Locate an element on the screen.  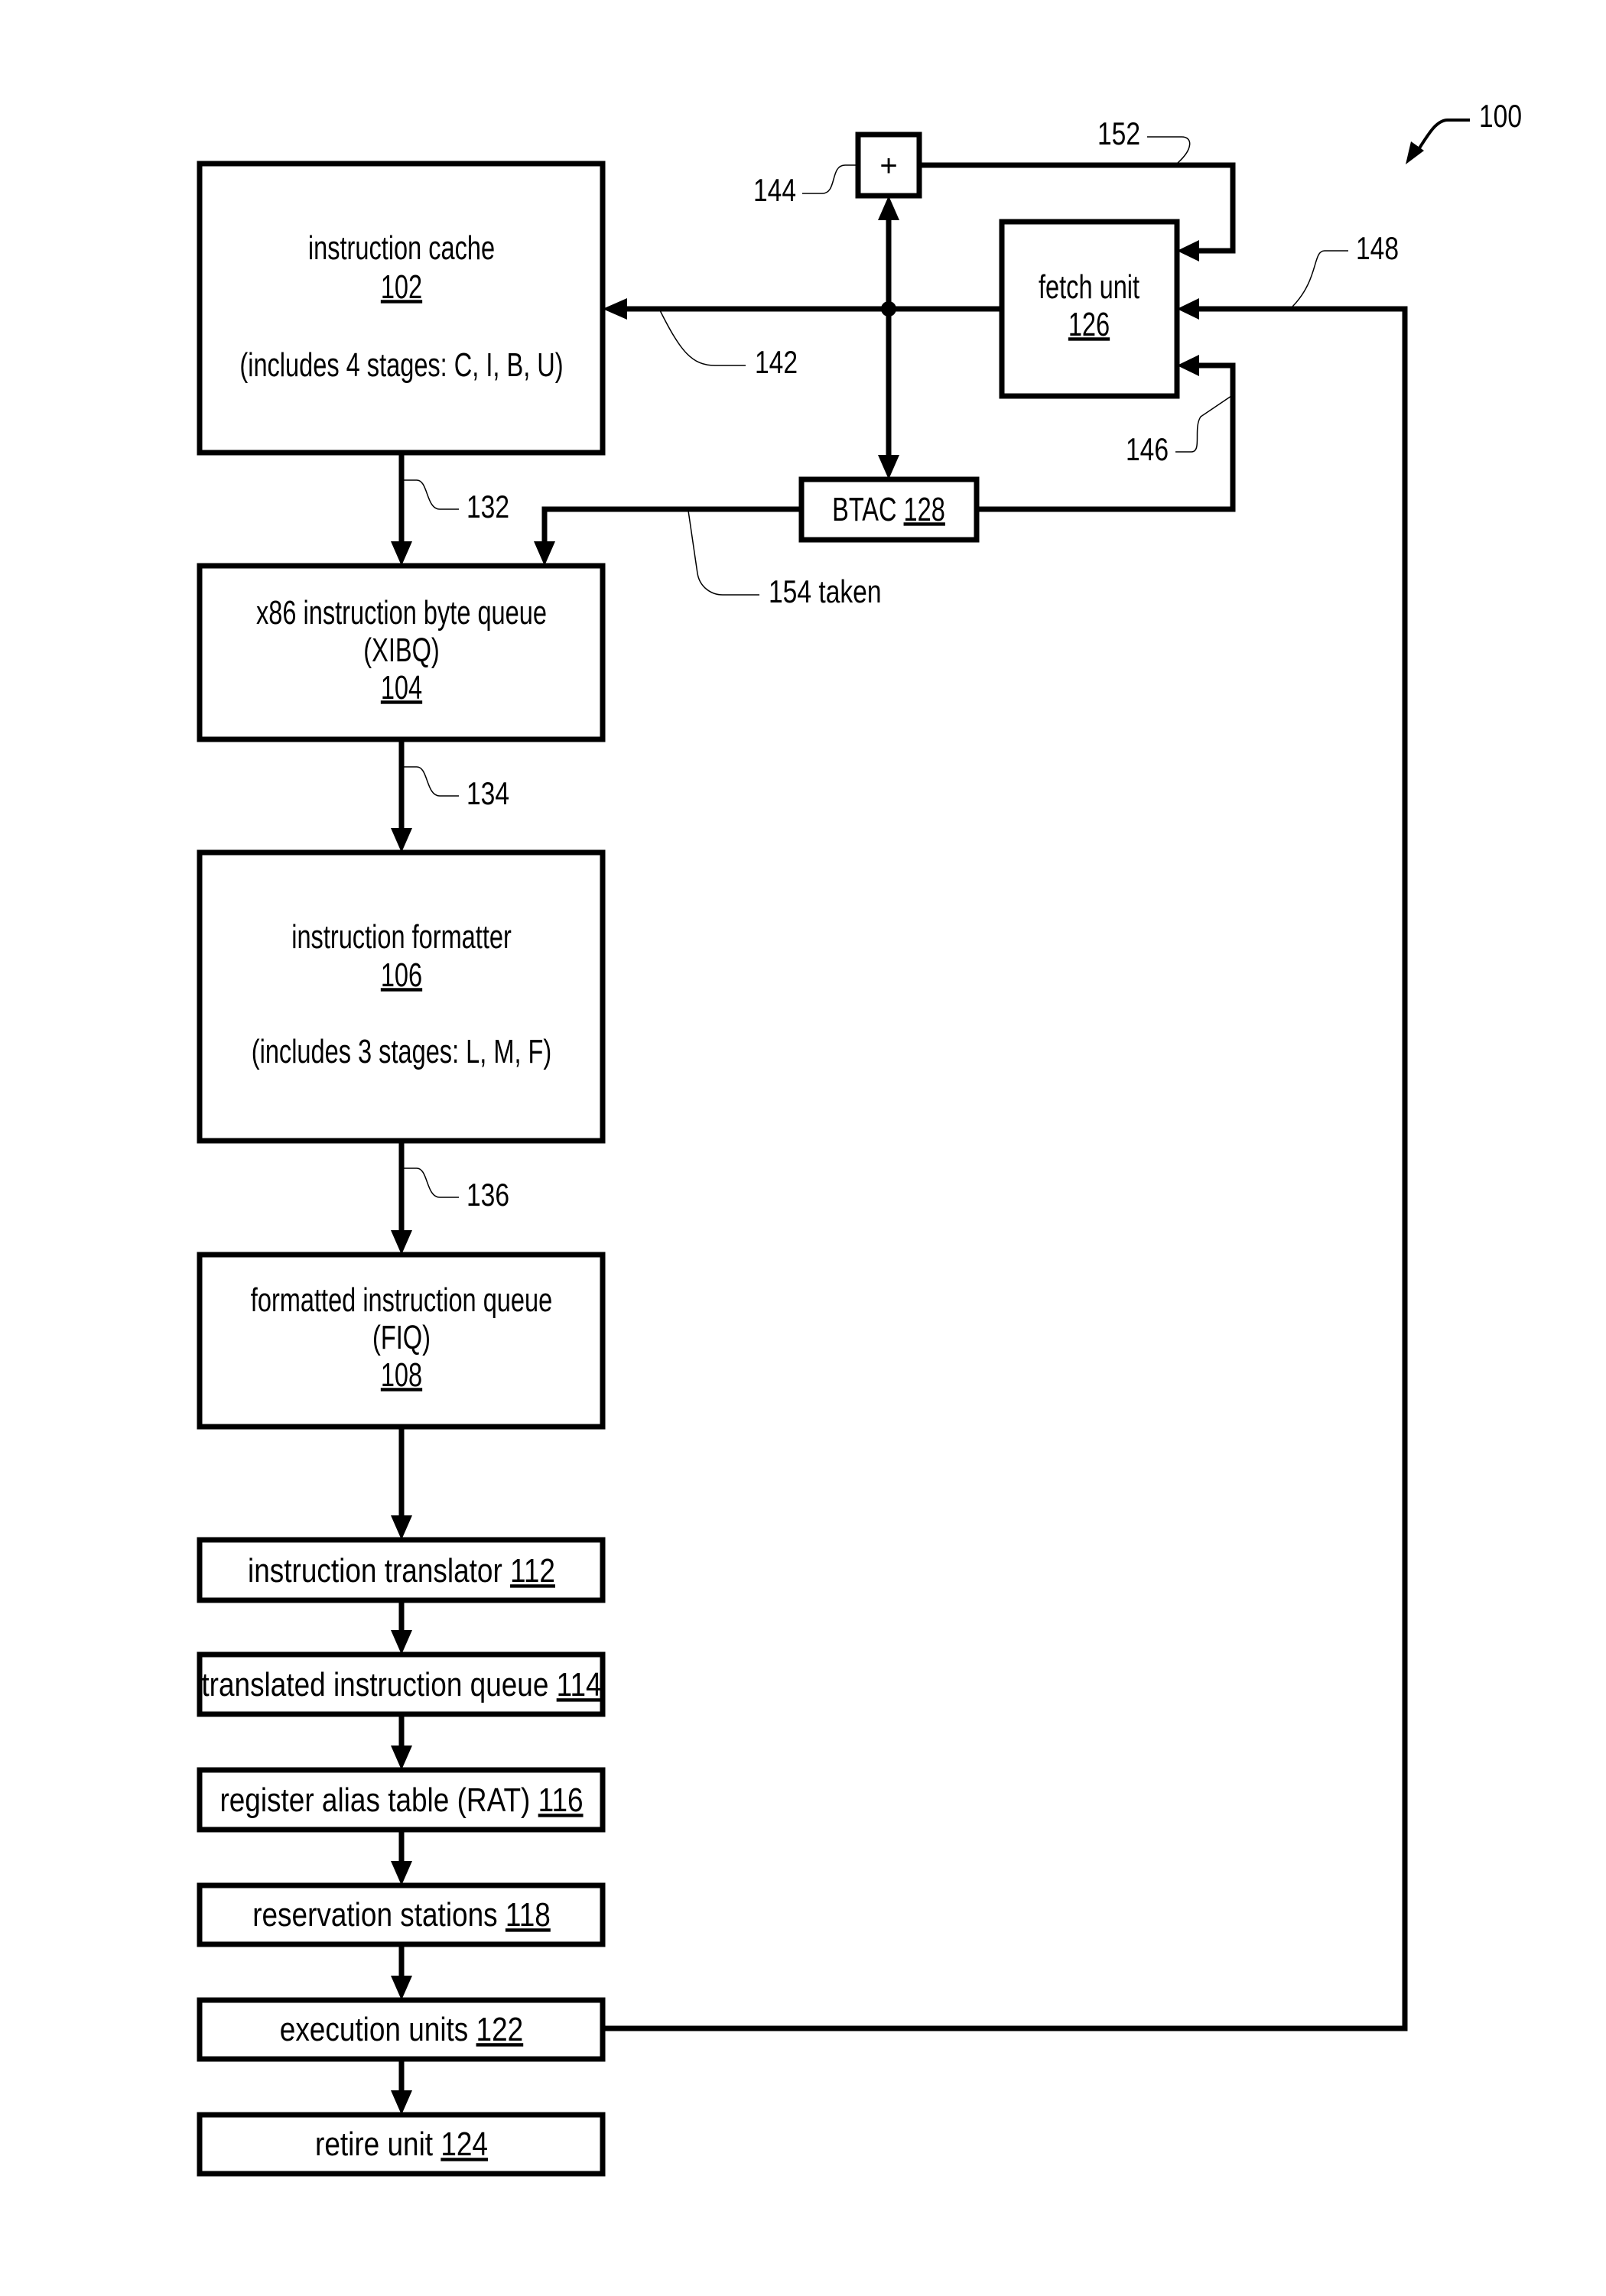
xibq-abbr: (XIBQ) is located at coordinates (401, 650).